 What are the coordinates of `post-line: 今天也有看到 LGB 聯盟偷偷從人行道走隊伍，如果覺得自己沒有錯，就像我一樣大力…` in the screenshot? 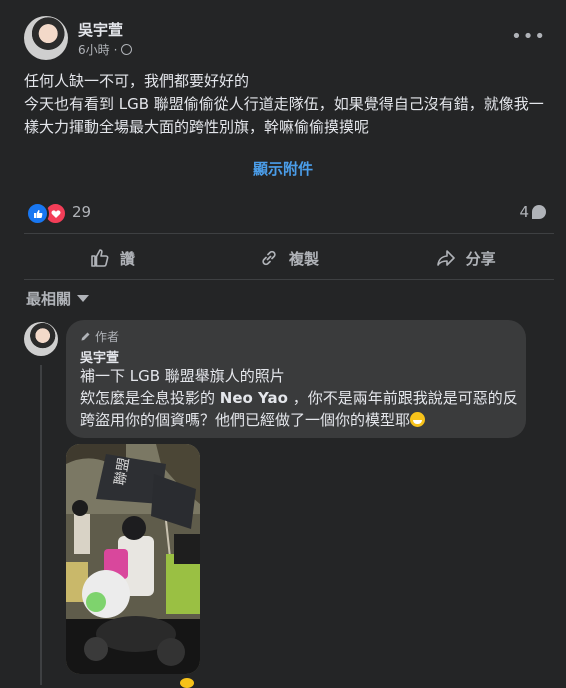 It's located at (284, 115).